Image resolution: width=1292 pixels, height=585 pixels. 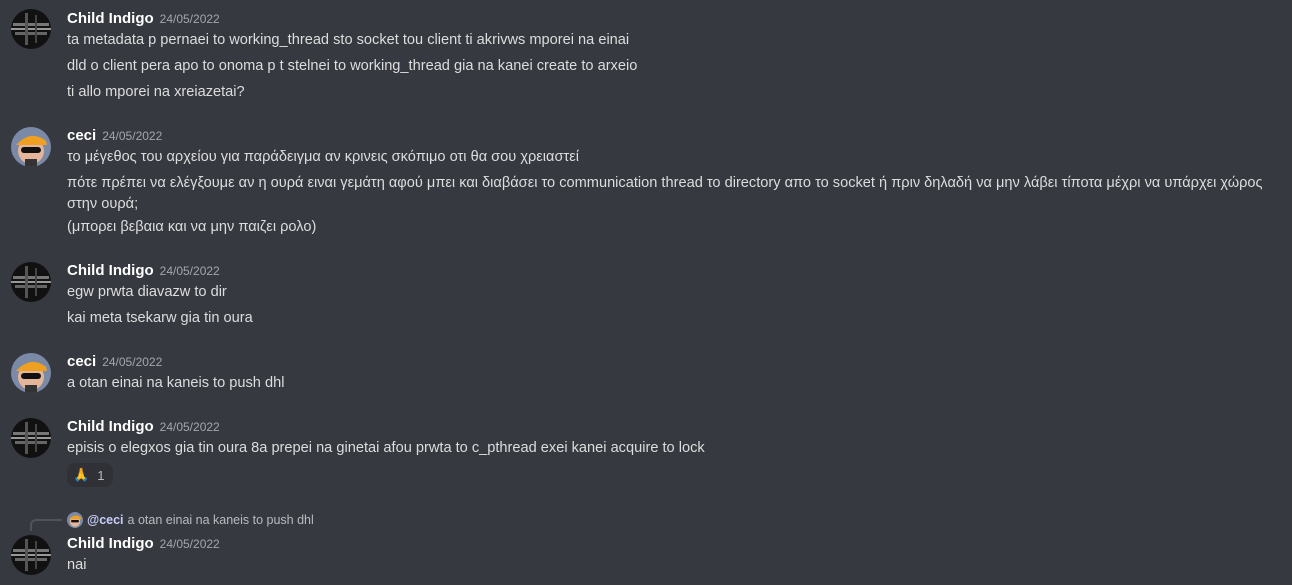 What do you see at coordinates (147, 292) in the screenshot?
I see `message-text: egw prwta diavazw to dir` at bounding box center [147, 292].